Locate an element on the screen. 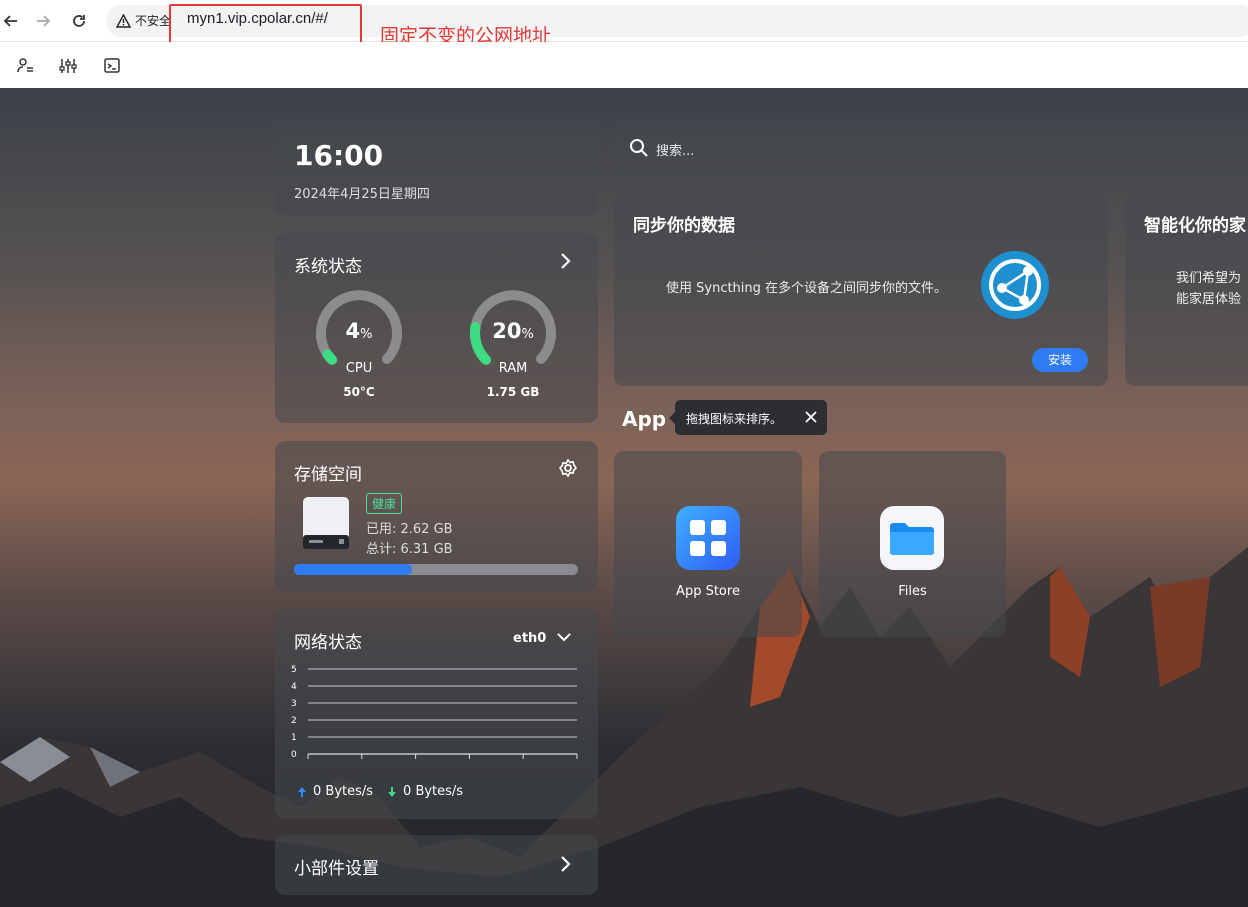  clock-date: 2024年4月25日星期四 is located at coordinates (362, 194).